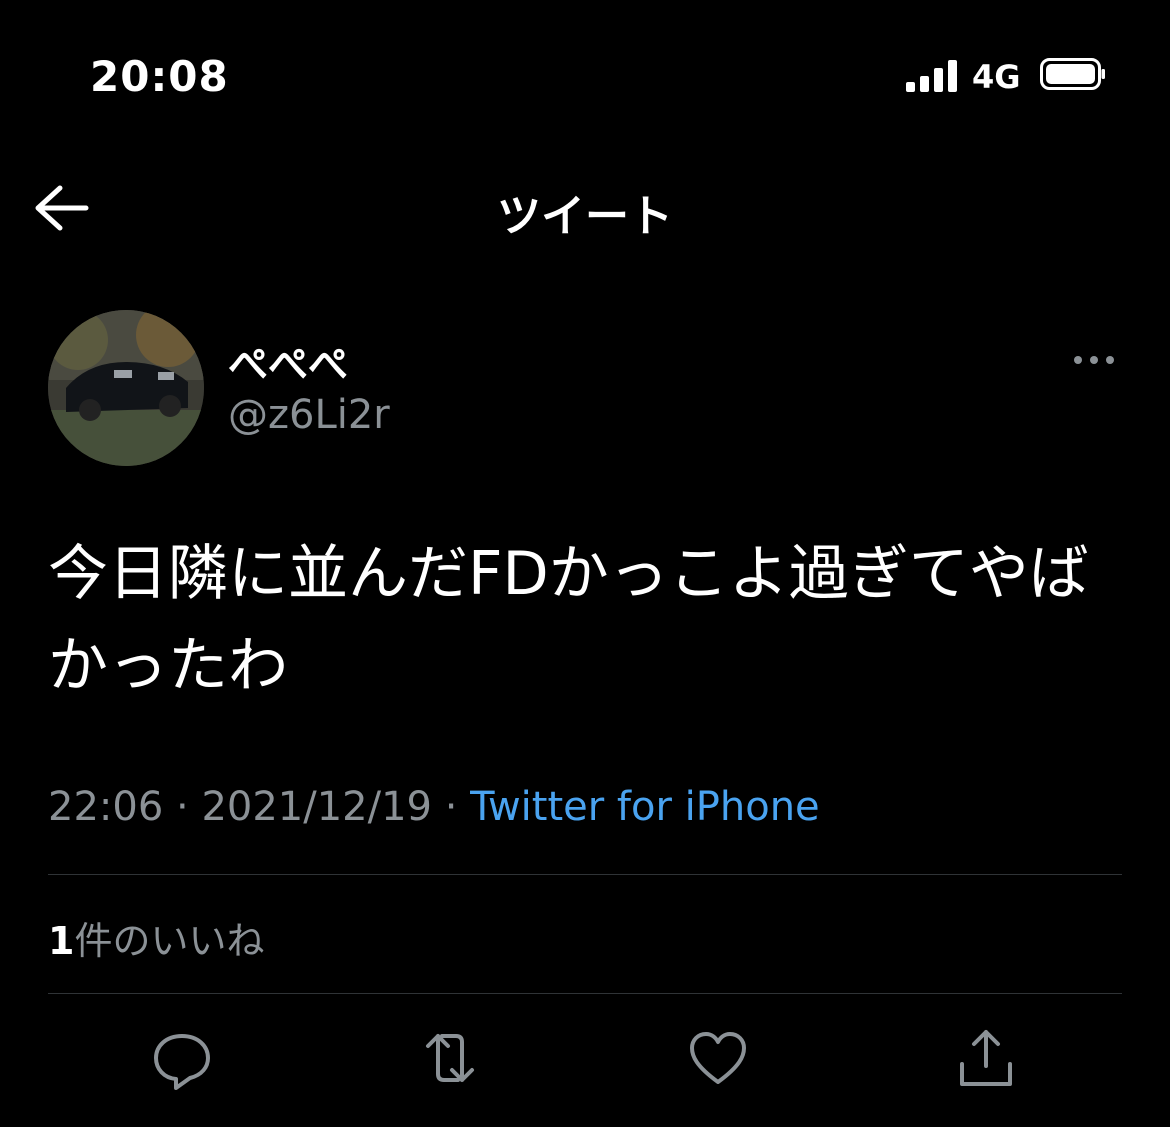 The image size is (1170, 1127). I want to click on share-icon, so click(986, 1058).